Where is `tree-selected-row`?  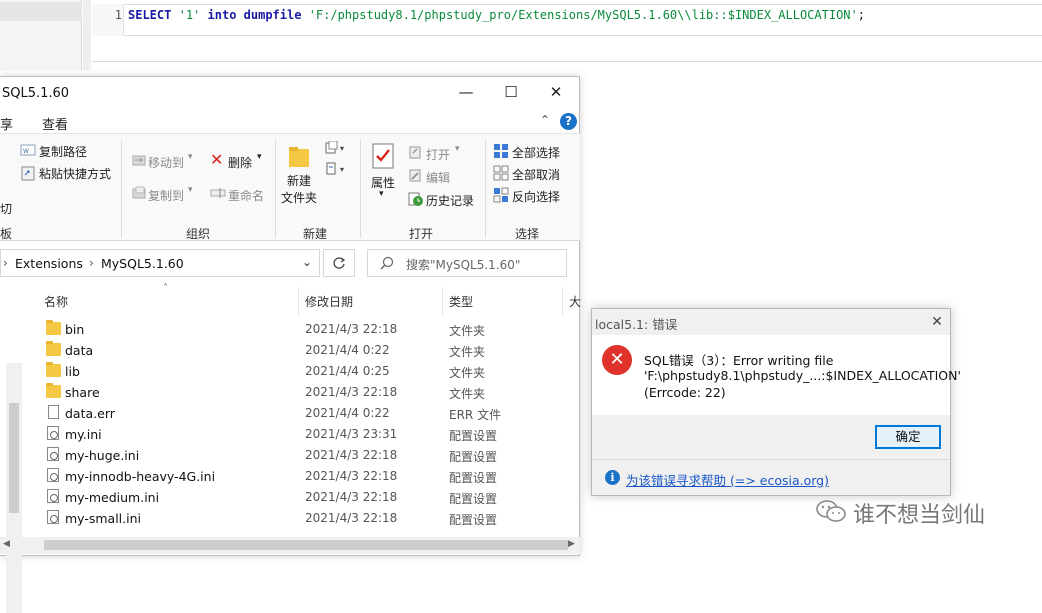 tree-selected-row is located at coordinates (41, 11).